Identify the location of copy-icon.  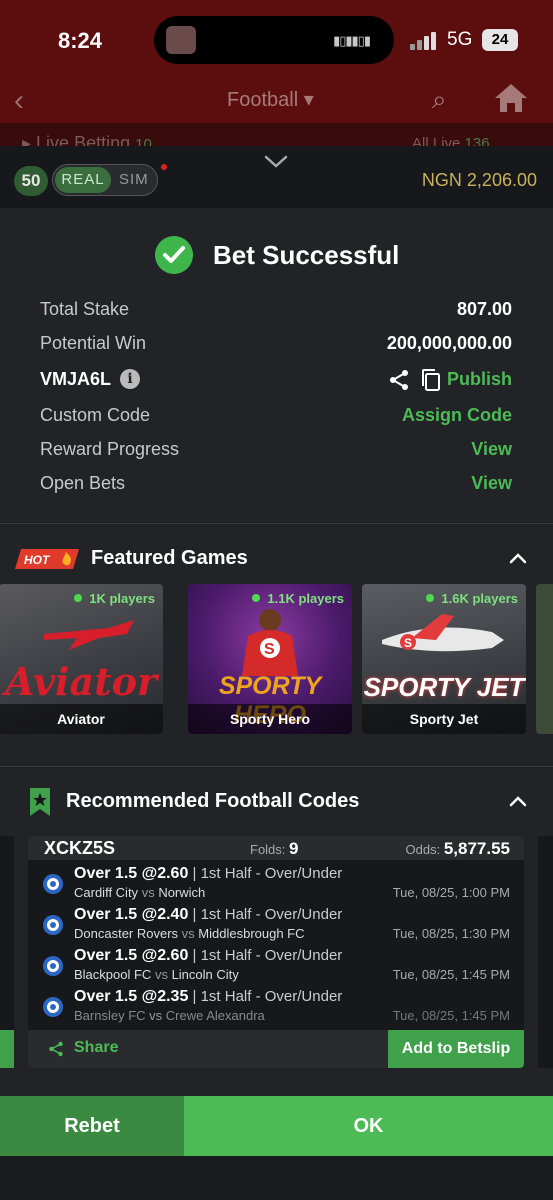
(431, 380).